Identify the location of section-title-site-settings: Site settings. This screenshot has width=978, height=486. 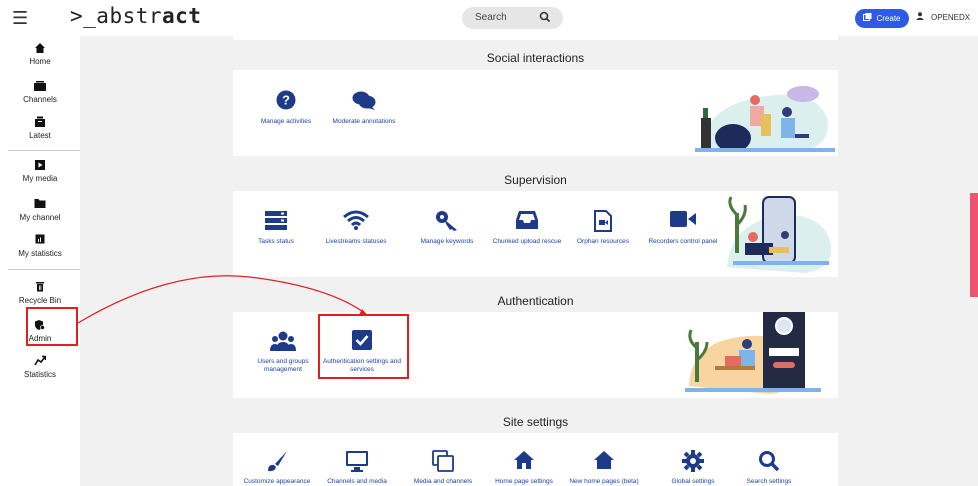
(535, 422).